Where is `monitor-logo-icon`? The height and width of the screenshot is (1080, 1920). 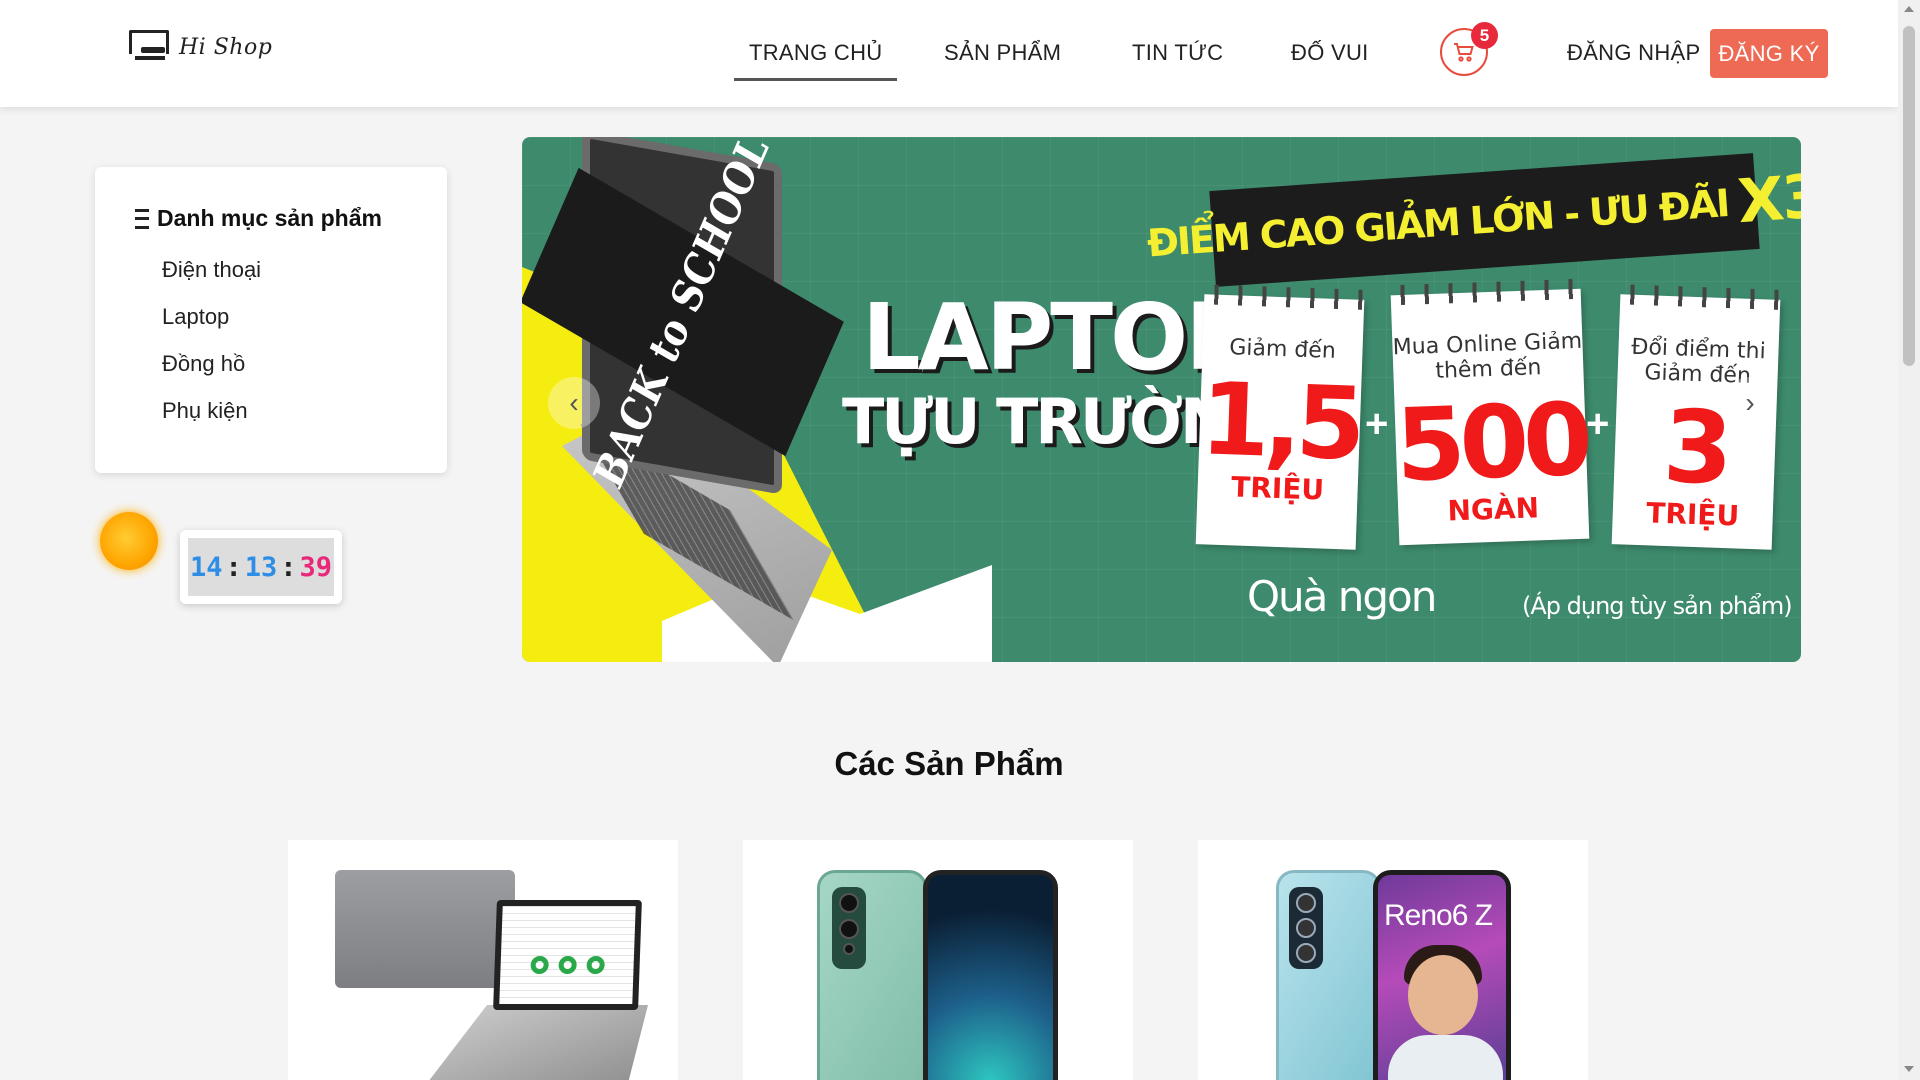
monitor-logo-icon is located at coordinates (150, 47).